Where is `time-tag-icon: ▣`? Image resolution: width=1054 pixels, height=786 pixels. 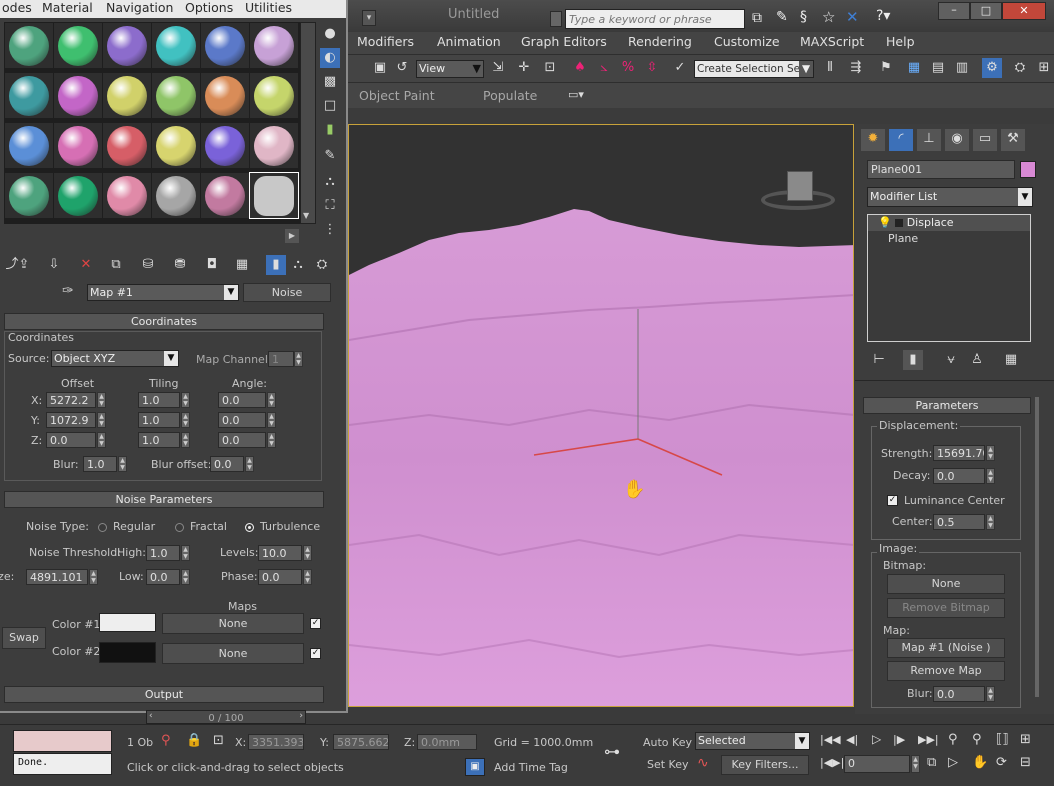 time-tag-icon: ▣ is located at coordinates (475, 767).